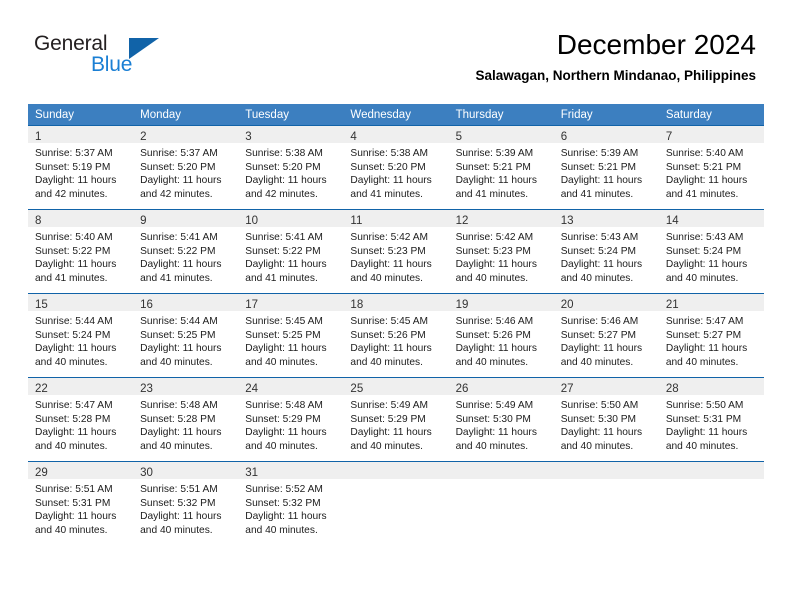 The width and height of the screenshot is (792, 612). Describe the element at coordinates (672, 389) in the screenshot. I see `day-number: 28` at that location.